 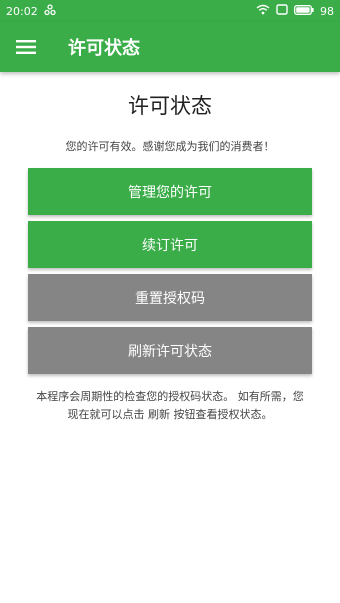 I want to click on status-time: 20:02, so click(x=22, y=11).